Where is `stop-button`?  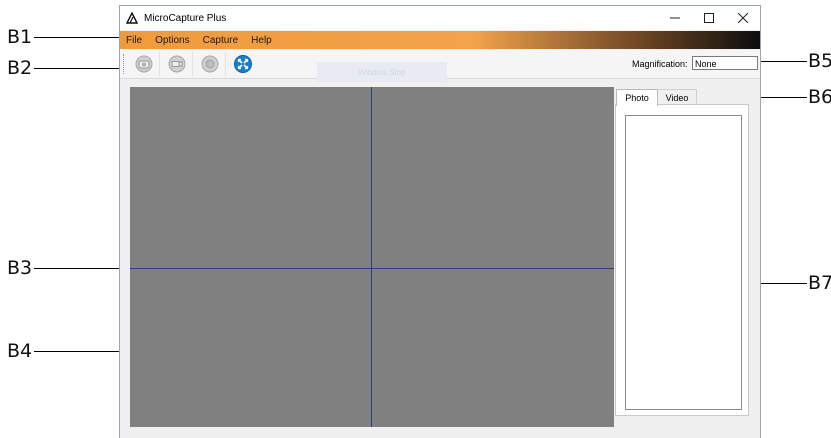 stop-button is located at coordinates (210, 64).